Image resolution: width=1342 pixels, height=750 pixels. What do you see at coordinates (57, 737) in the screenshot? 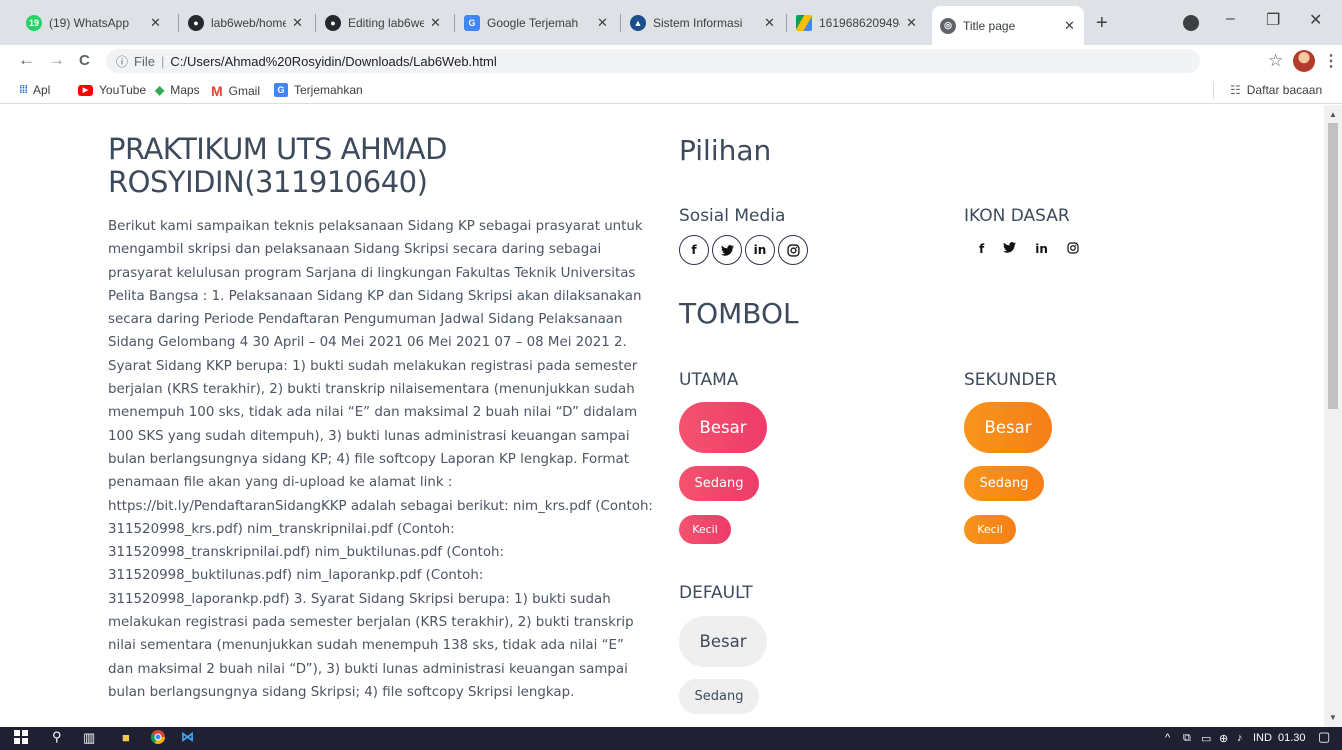
I see `search-icon: ⚲` at bounding box center [57, 737].